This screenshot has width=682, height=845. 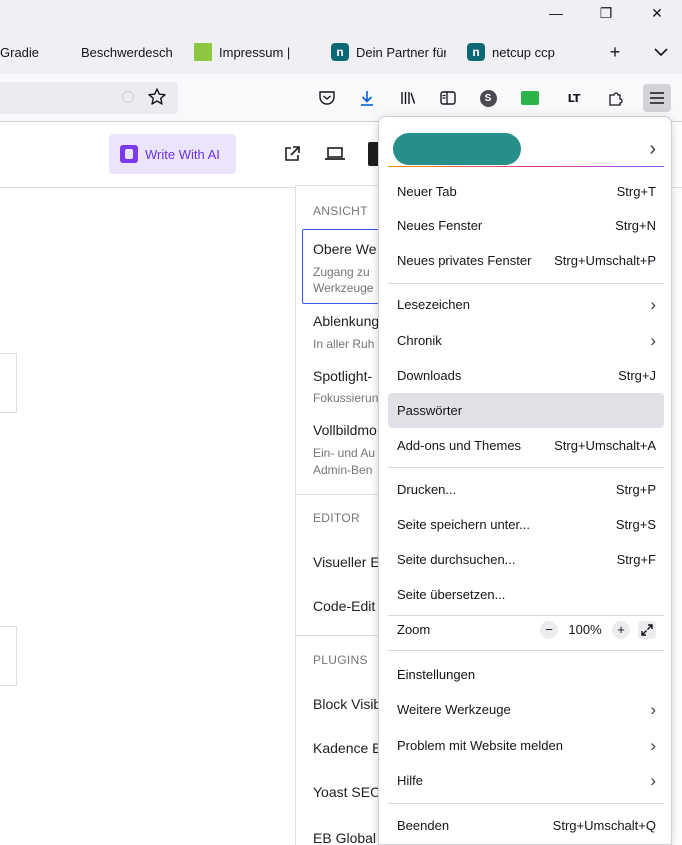 What do you see at coordinates (647, 629) in the screenshot?
I see `fullscreen-icon` at bounding box center [647, 629].